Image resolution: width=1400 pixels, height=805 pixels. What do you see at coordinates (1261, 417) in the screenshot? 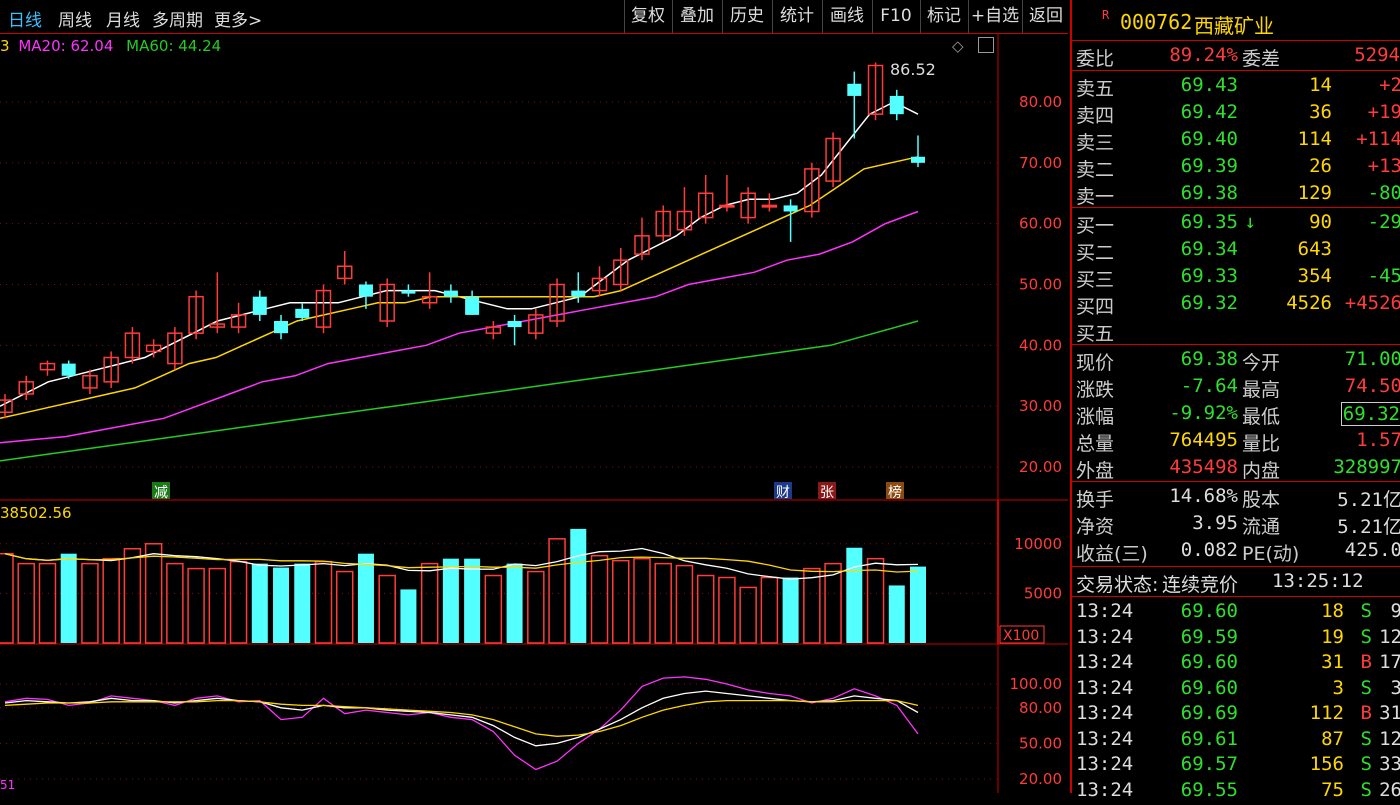
I see `quote-label-right: 最低` at bounding box center [1261, 417].